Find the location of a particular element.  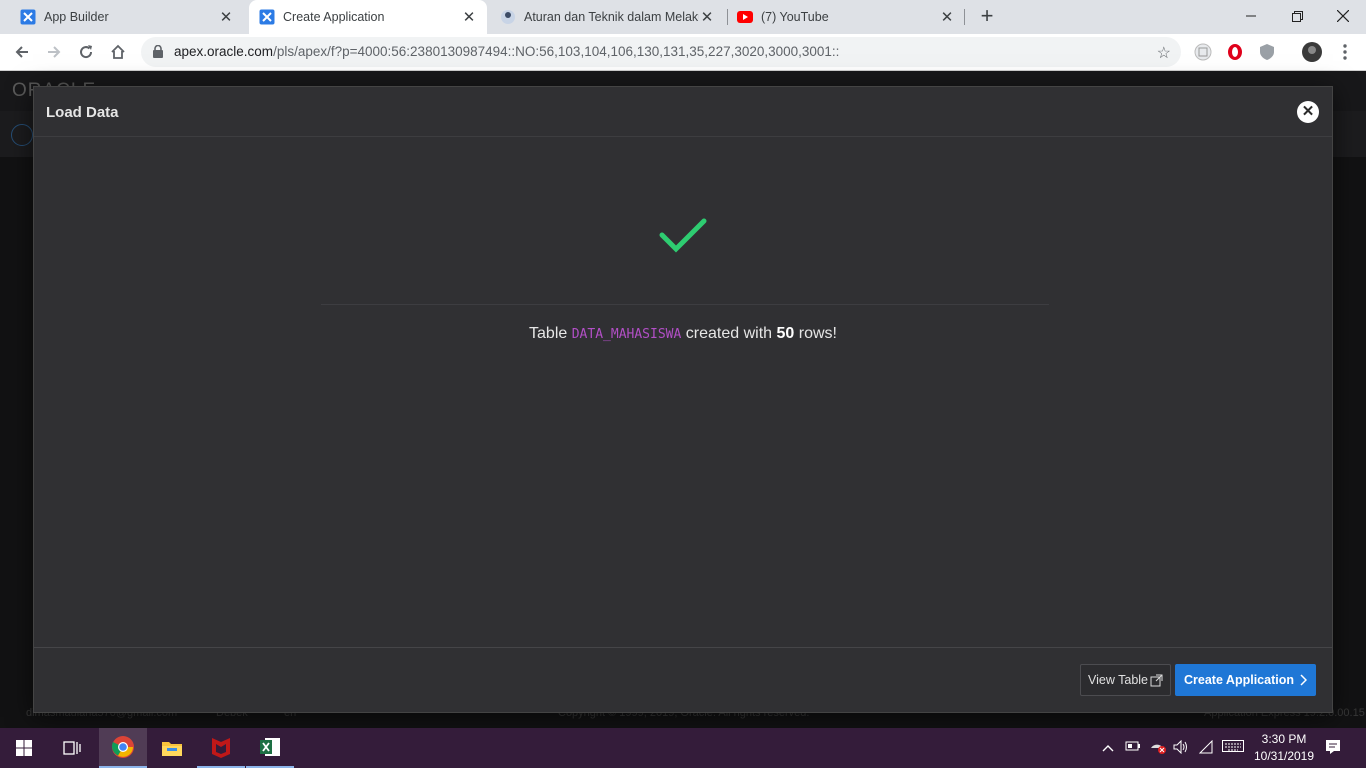

tab-title: Create Application is located at coordinates (334, 17).